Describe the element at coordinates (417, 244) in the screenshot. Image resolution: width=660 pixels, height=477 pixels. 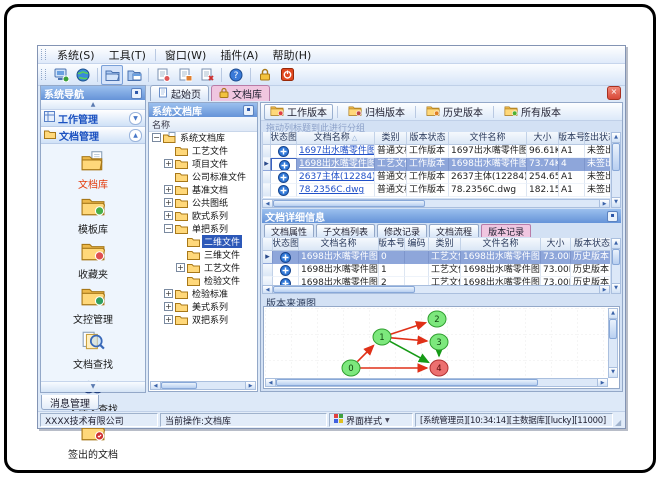
I see `column-header: 编码` at that location.